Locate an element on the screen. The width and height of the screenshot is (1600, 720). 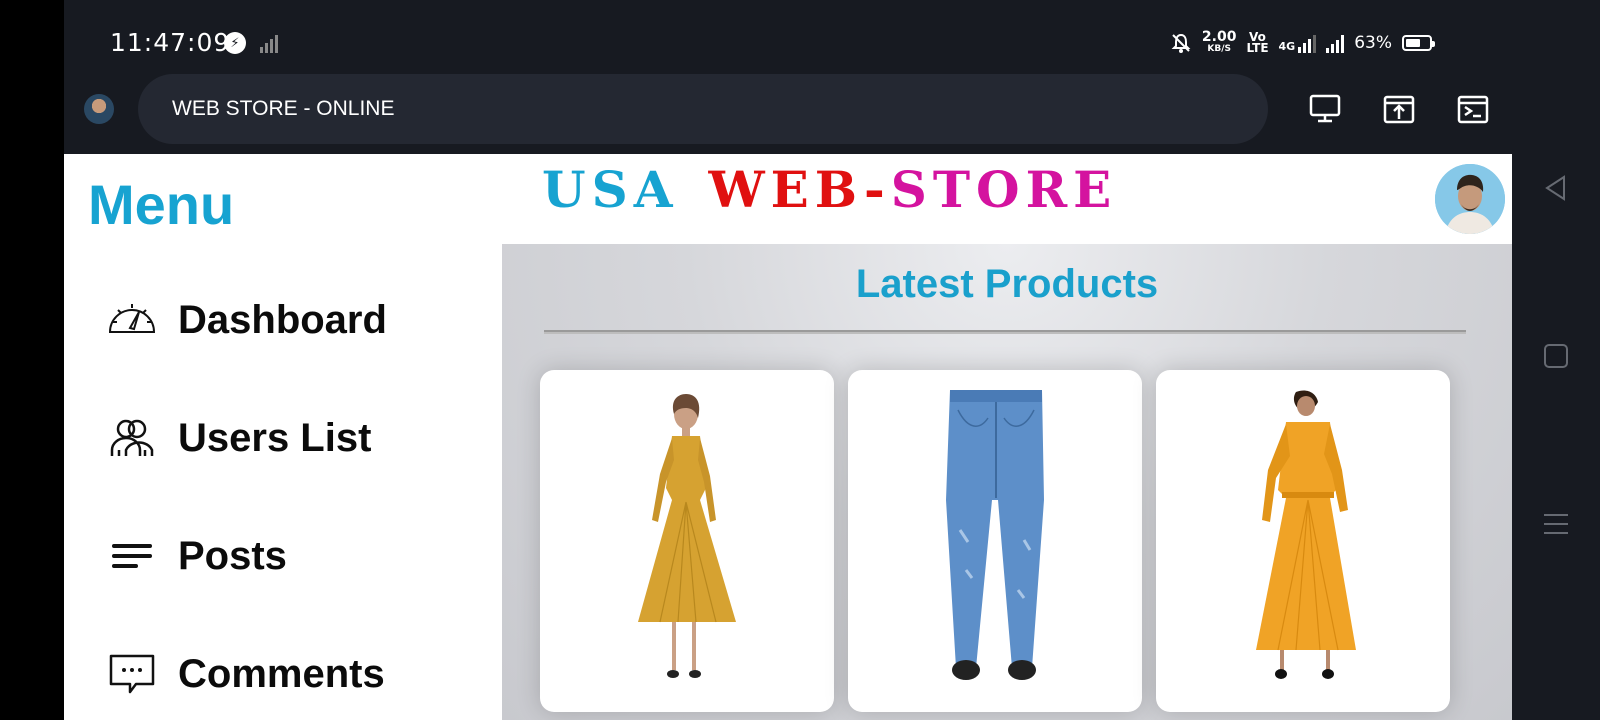
left-bezel is located at coordinates (32, 360).